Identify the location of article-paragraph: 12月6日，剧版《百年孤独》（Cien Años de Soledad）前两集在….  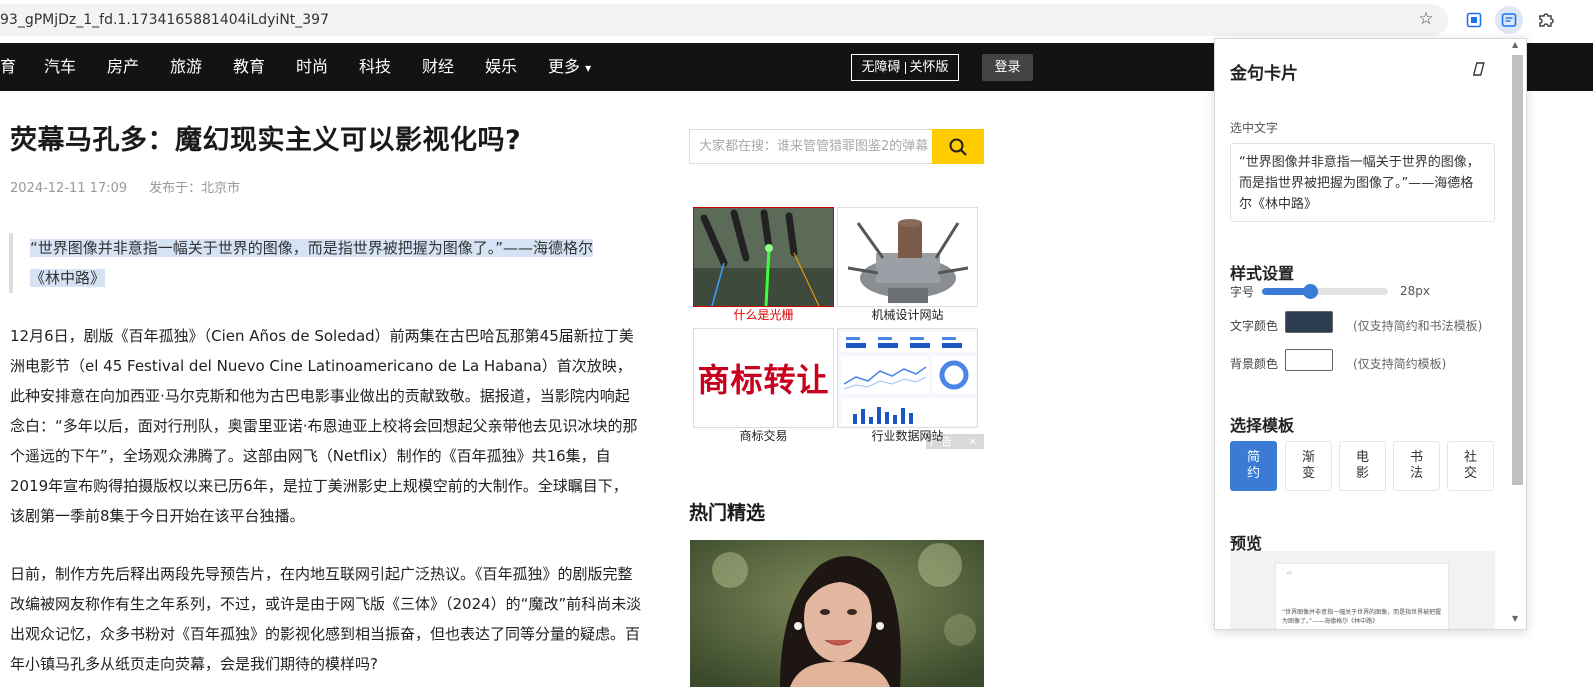
(324, 426).